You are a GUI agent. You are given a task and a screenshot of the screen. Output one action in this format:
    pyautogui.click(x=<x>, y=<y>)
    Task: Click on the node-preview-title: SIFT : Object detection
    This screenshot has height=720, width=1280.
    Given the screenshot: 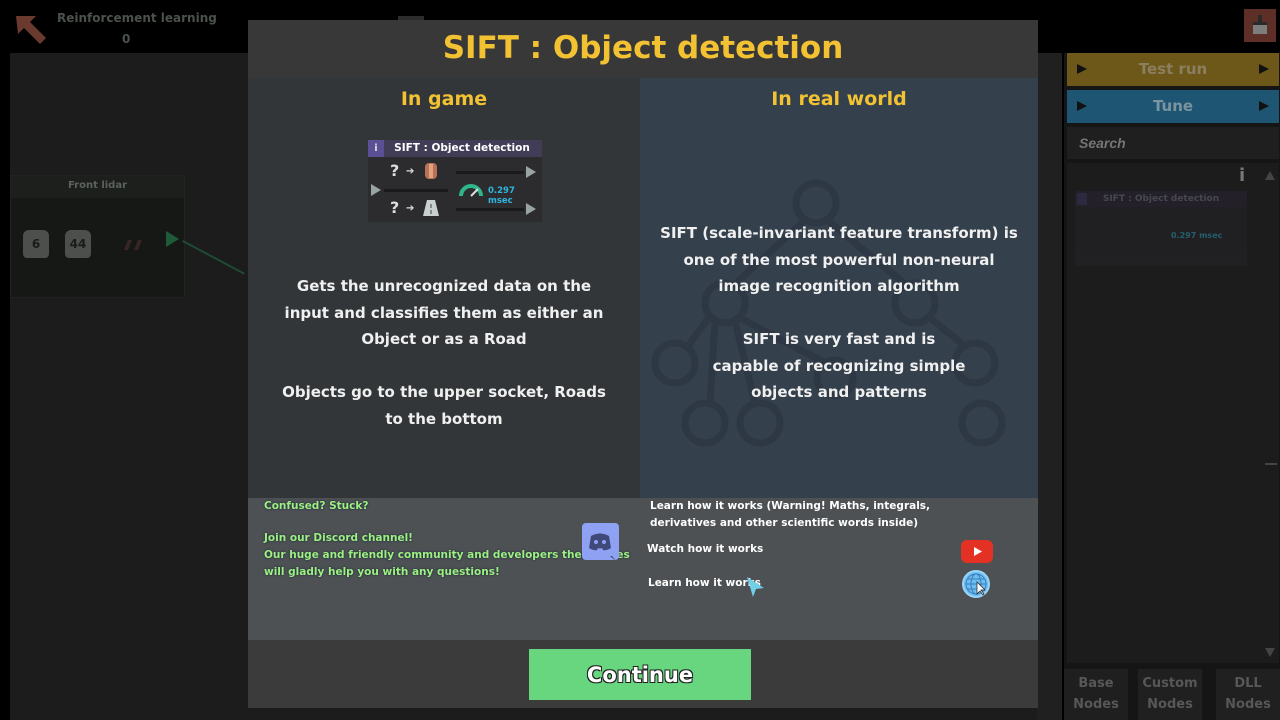 What is the action you would take?
    pyautogui.click(x=455, y=148)
    